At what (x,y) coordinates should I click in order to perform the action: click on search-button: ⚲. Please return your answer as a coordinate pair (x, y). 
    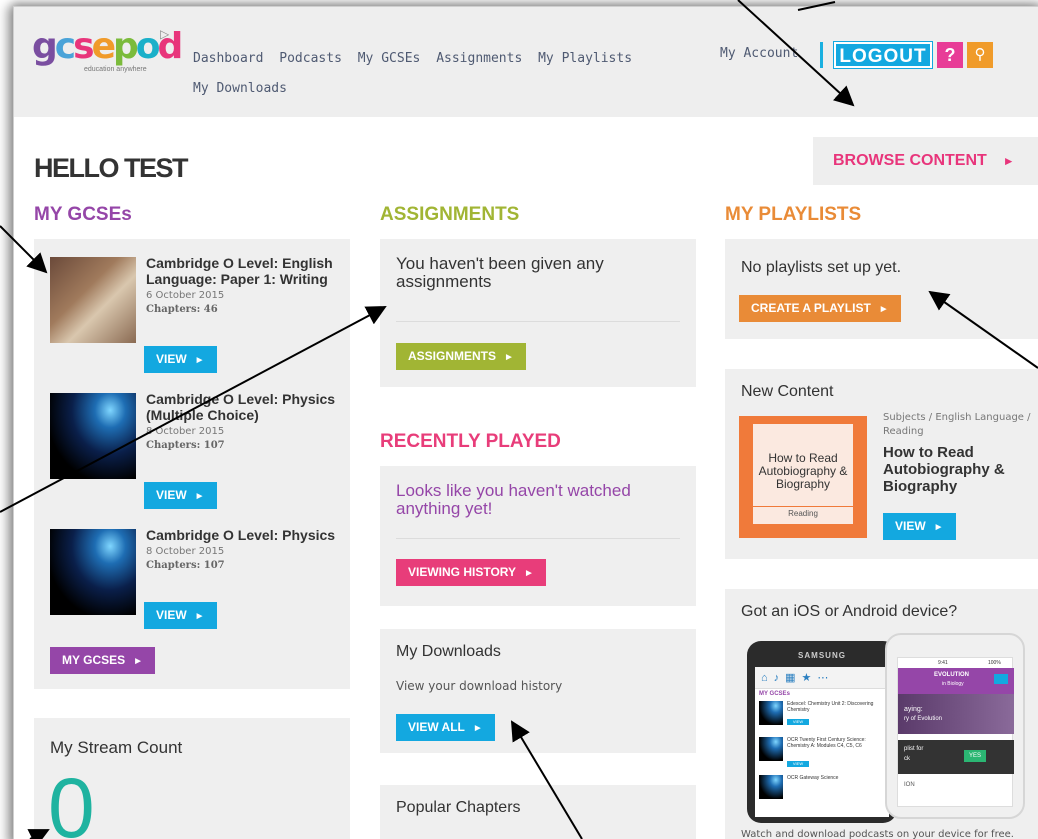
    Looking at the image, I should click on (980, 55).